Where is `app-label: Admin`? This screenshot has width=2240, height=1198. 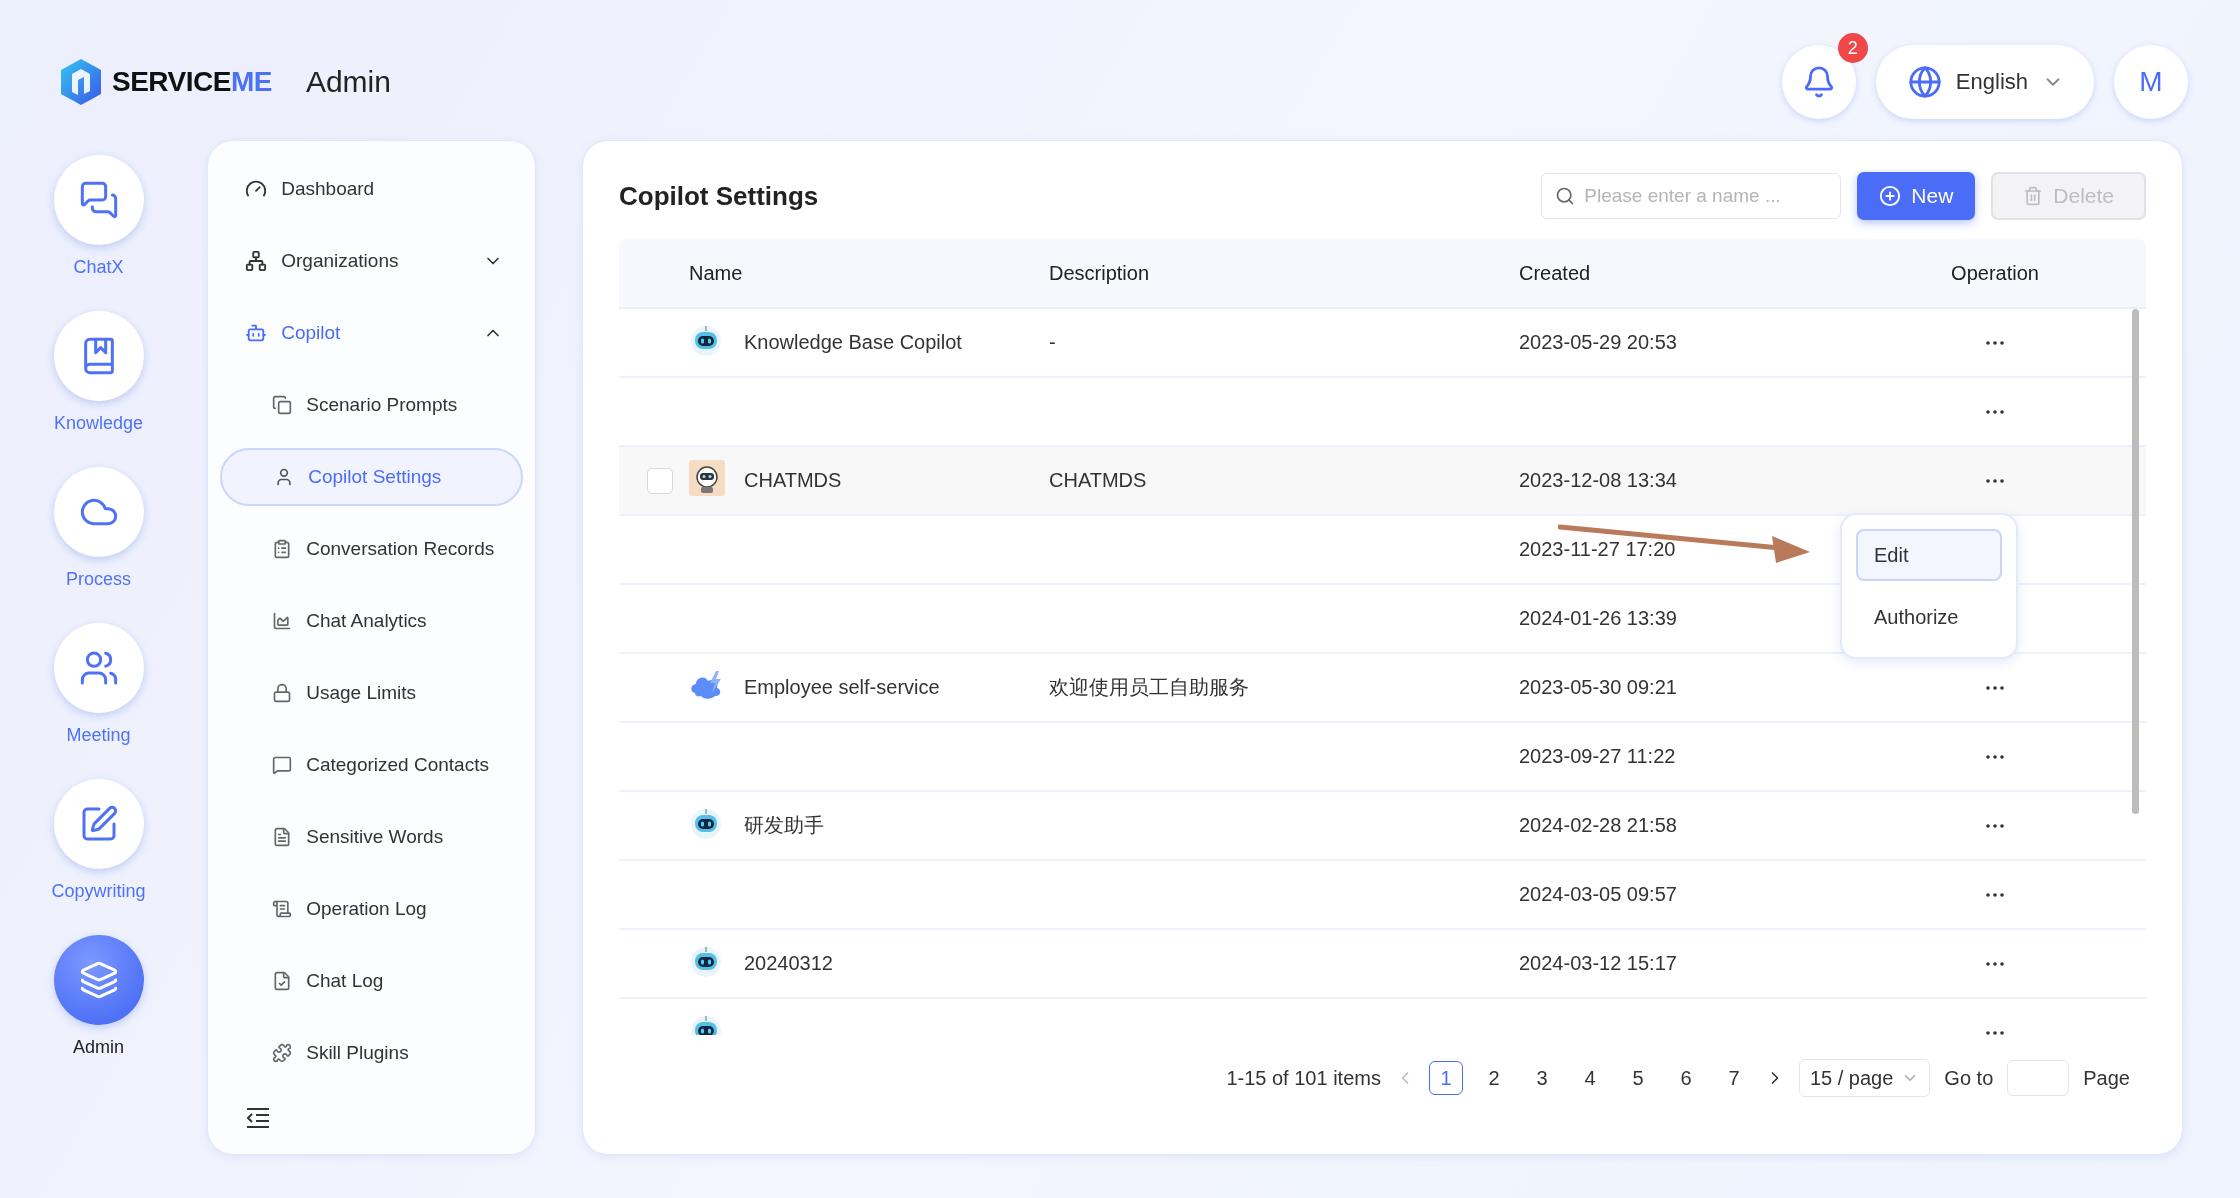
app-label: Admin is located at coordinates (99, 1047).